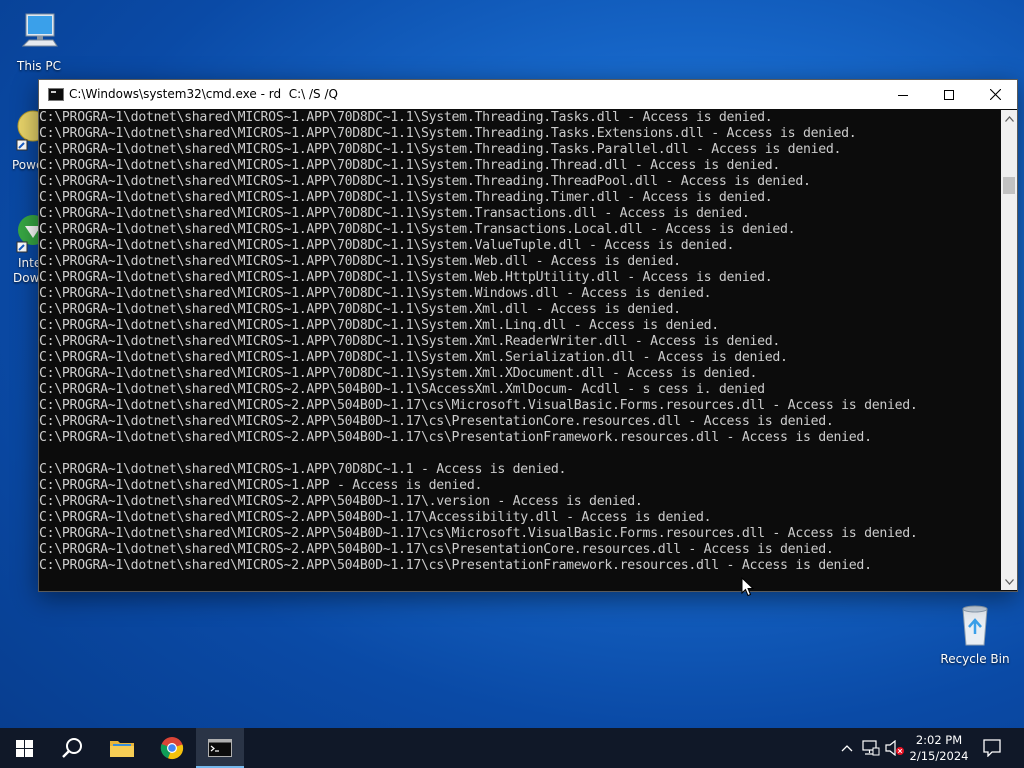 The width and height of the screenshot is (1024, 768). Describe the element at coordinates (975, 625) in the screenshot. I see `recycle-bin-icon` at that location.